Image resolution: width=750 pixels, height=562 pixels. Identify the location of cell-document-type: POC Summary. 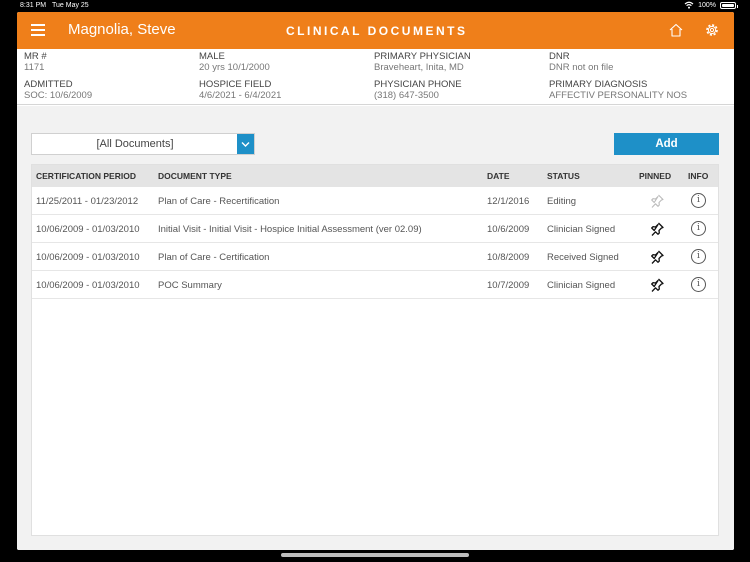
(190, 285).